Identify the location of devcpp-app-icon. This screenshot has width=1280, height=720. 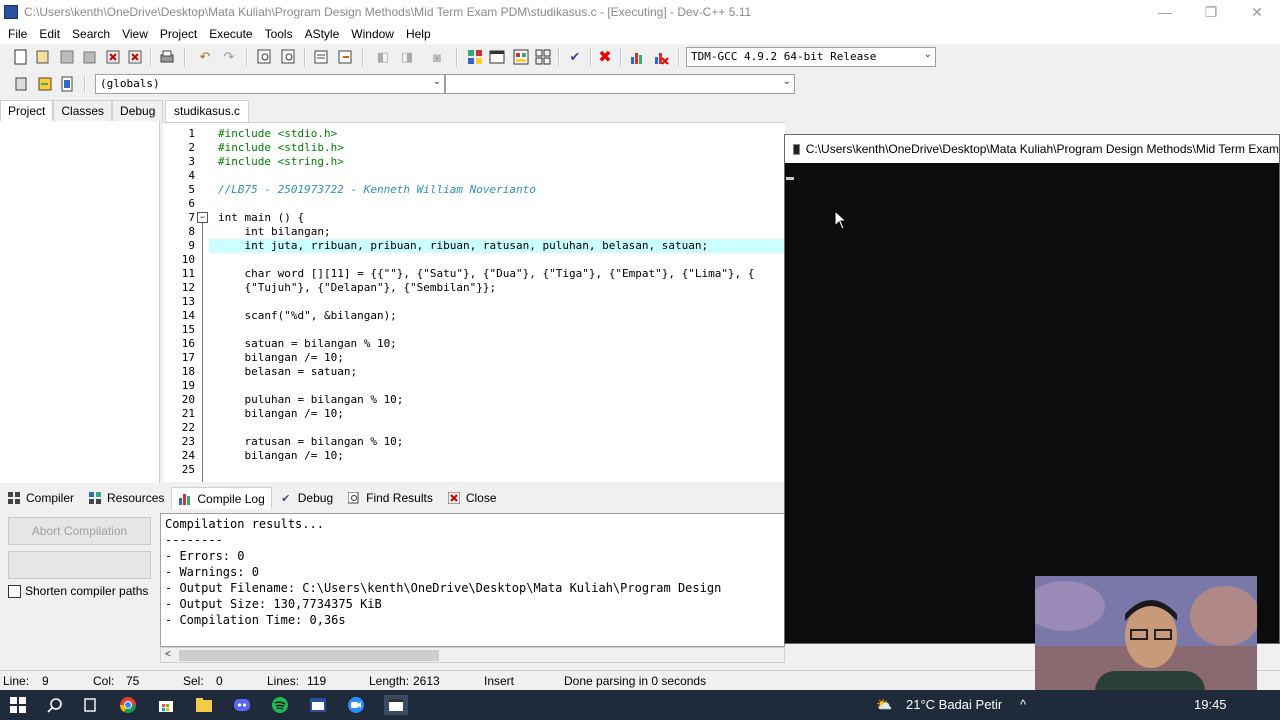
(11, 12).